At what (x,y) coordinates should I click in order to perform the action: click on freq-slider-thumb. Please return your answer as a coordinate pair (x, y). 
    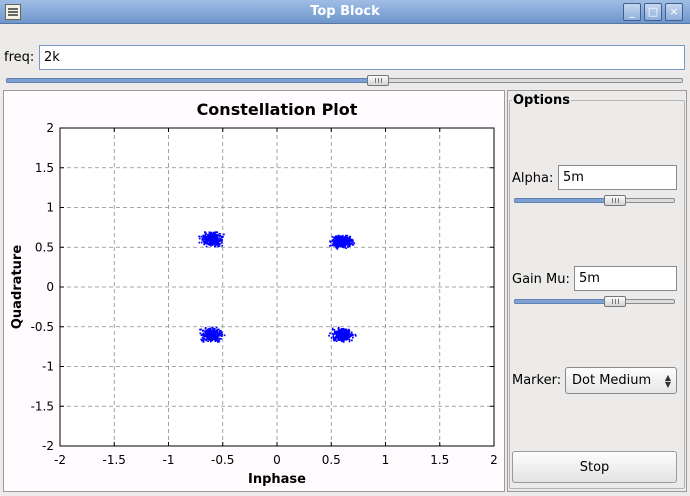
    Looking at the image, I should click on (378, 80).